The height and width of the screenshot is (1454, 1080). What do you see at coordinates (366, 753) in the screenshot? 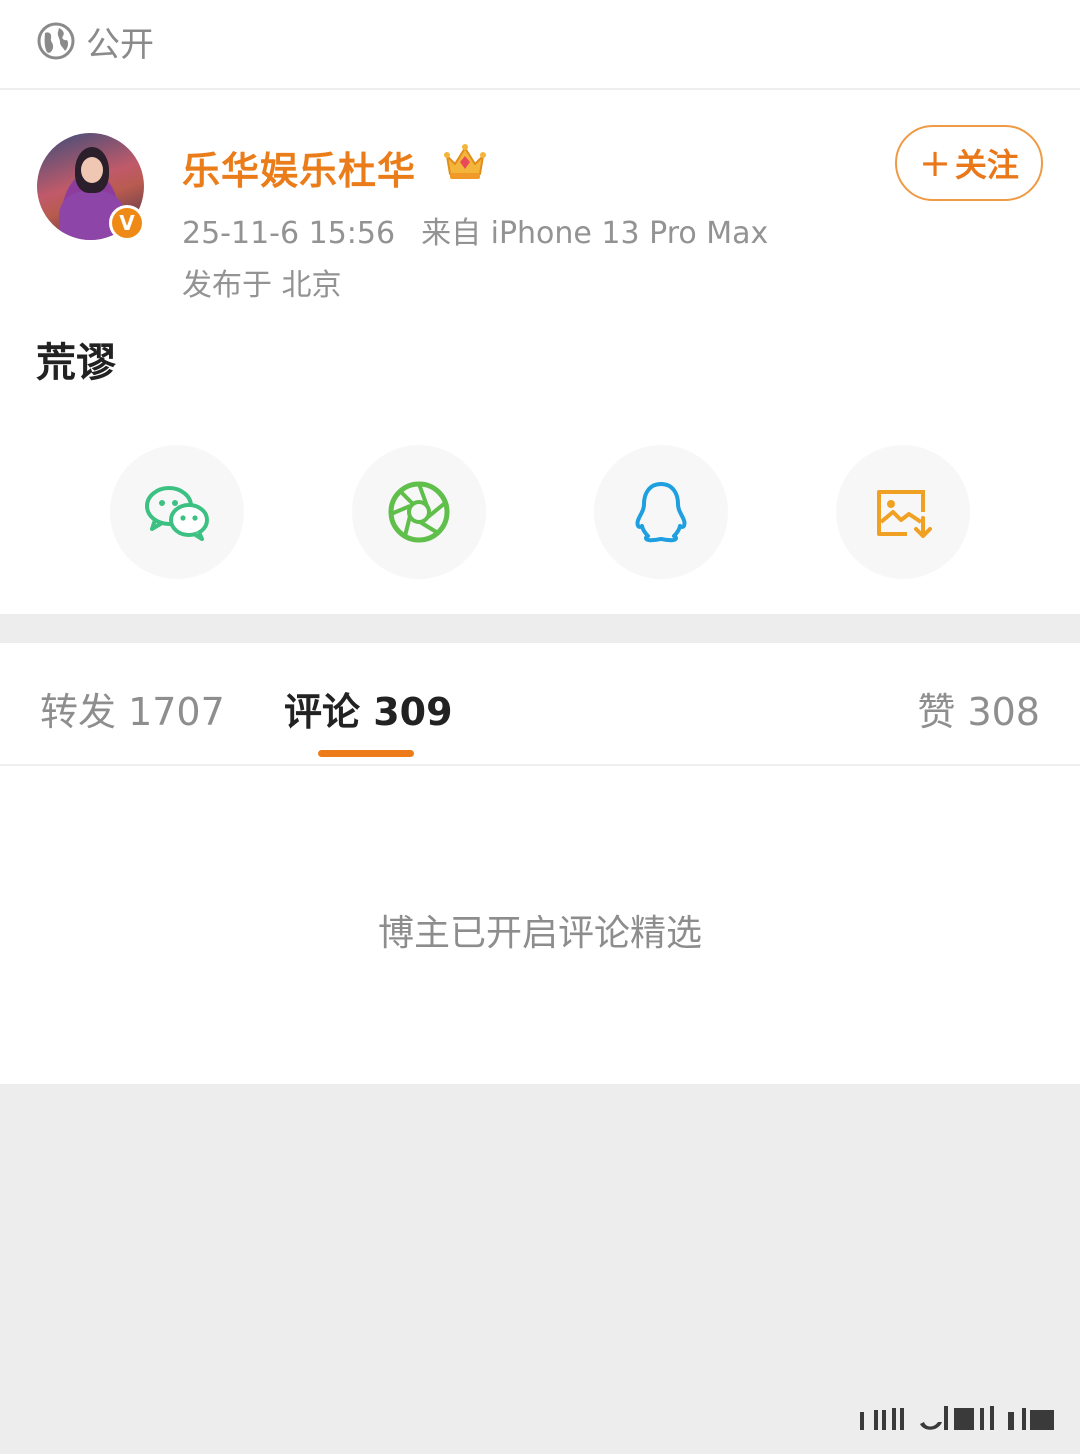
I see `active-tab-indicator` at bounding box center [366, 753].